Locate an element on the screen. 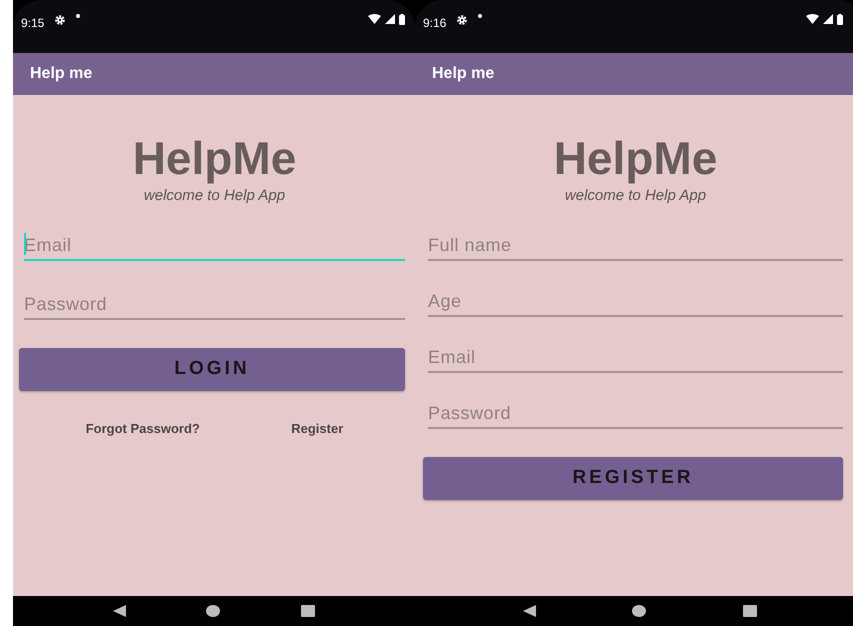 This screenshot has width=853, height=626. text-cursor is located at coordinates (25, 243).